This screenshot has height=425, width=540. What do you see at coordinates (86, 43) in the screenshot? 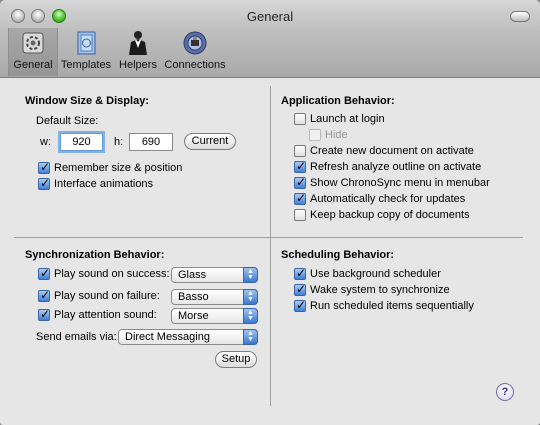
I see `templates-icon` at bounding box center [86, 43].